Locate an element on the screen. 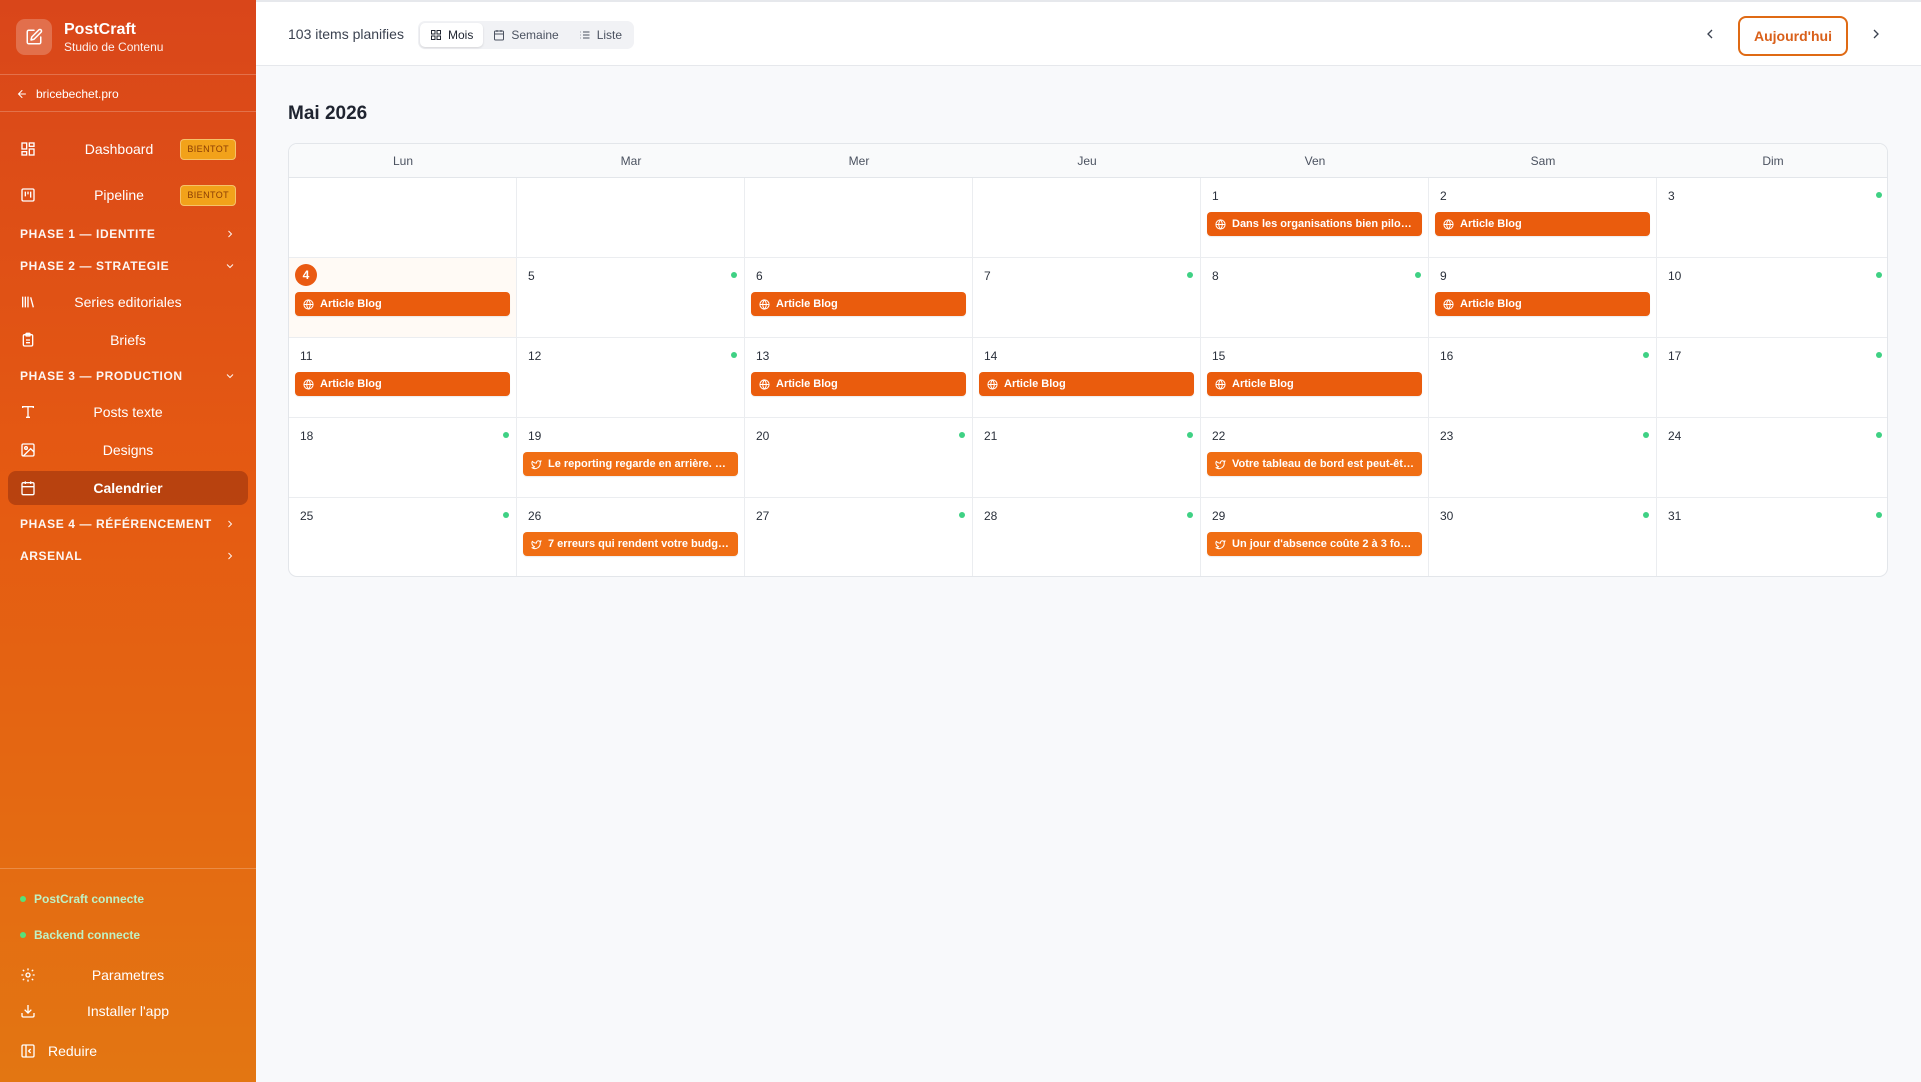 This screenshot has width=1921, height=1082. calendar-day-cell: 24 is located at coordinates (1772, 458).